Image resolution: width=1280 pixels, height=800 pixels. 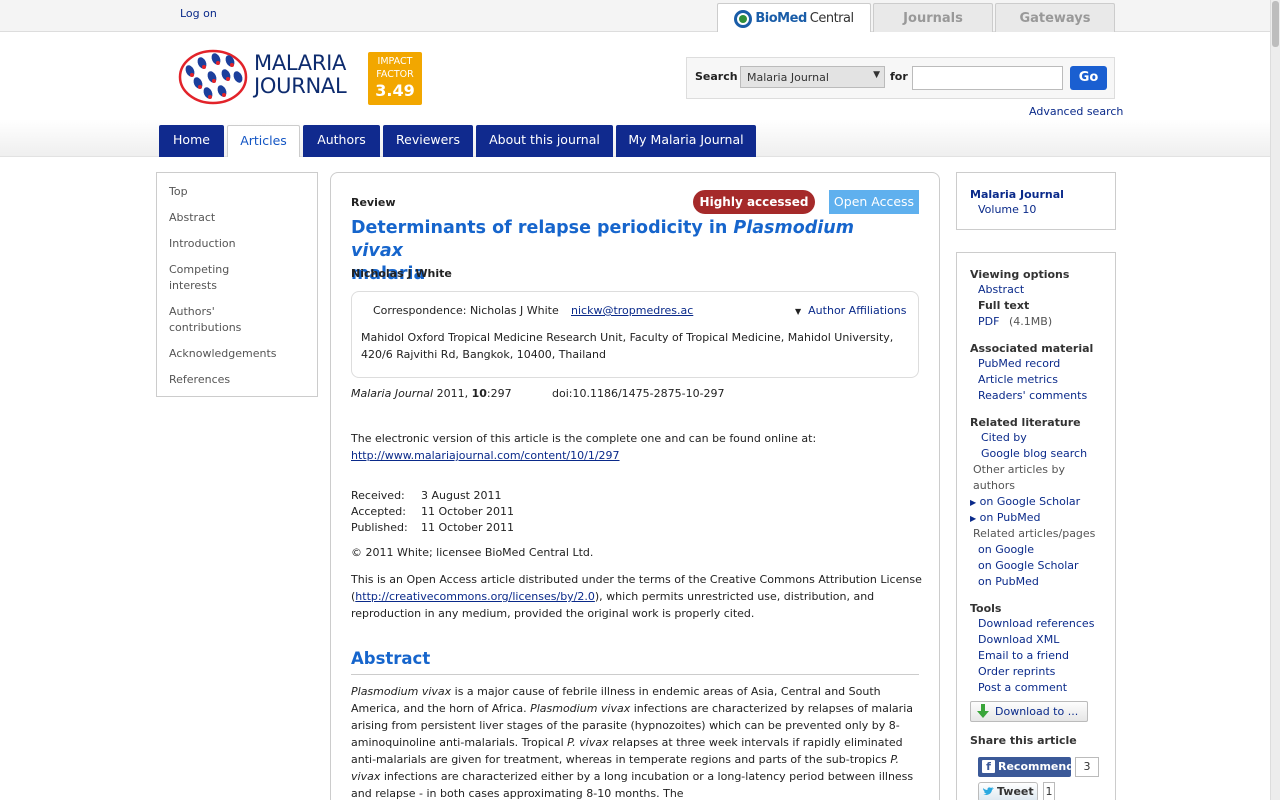 I want to click on related-pages-label: Related articles/pages, so click(x=1034, y=533).